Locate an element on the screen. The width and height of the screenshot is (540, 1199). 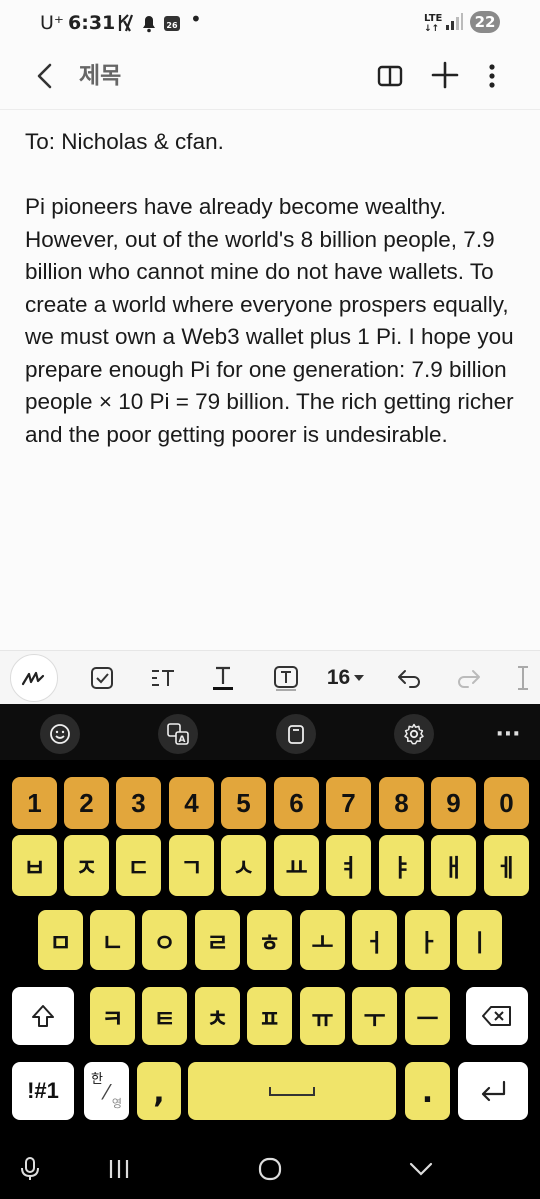
key-2: 2 is located at coordinates (86, 803).